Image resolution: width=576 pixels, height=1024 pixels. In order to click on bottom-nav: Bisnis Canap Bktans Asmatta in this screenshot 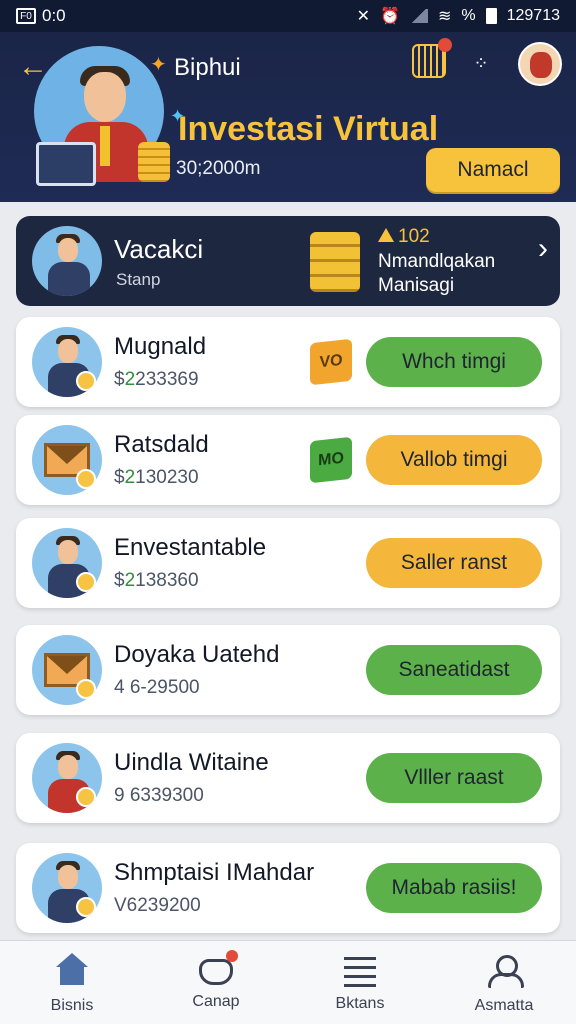, I will do `click(288, 982)`.